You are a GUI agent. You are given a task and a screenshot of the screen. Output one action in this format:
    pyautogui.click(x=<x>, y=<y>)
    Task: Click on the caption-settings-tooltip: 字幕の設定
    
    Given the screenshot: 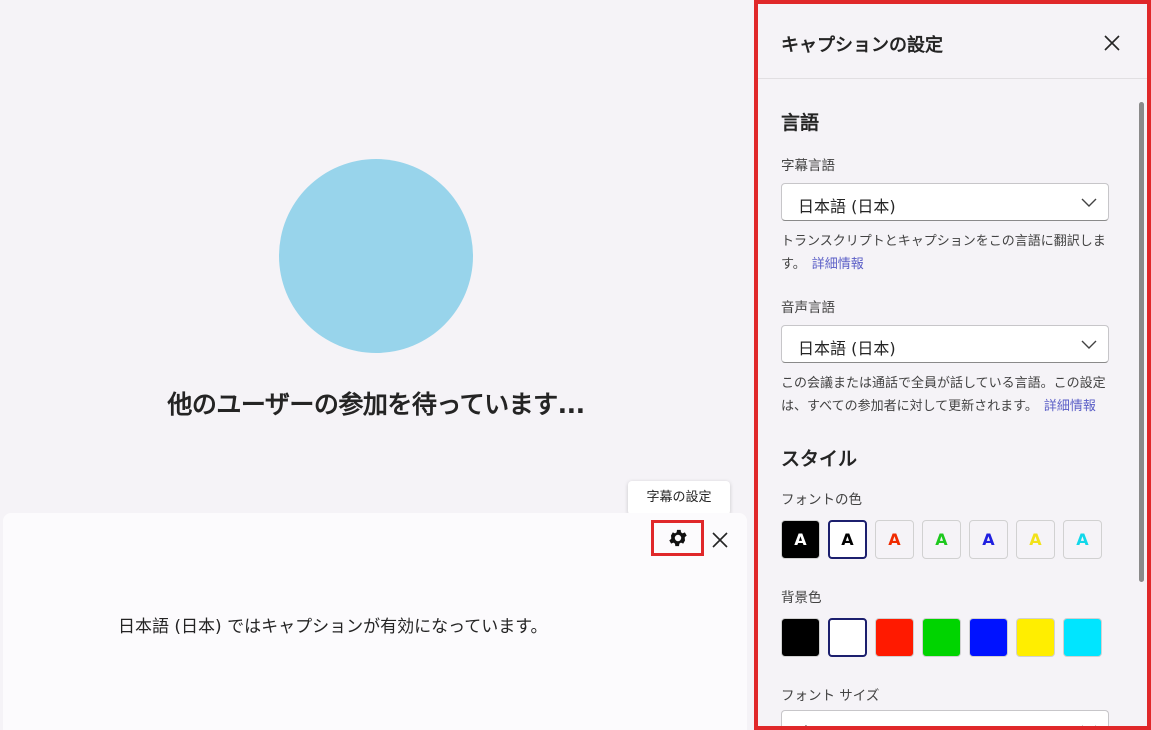 What is the action you would take?
    pyautogui.click(x=679, y=498)
    